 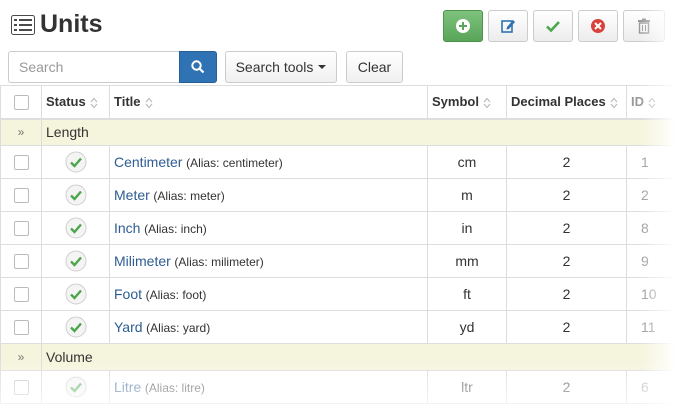 I want to click on plus-circle-icon, so click(x=463, y=26).